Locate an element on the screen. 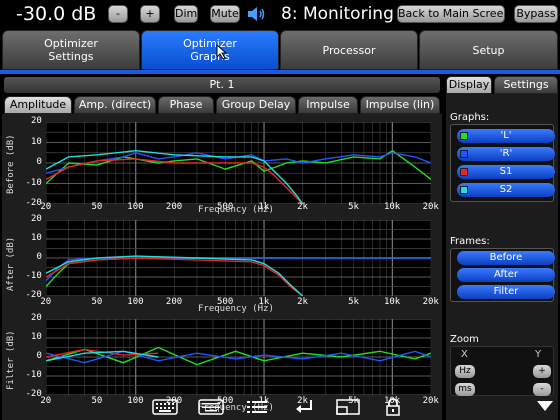 The image size is (560, 420). graph-l-button: 'L' is located at coordinates (506, 136).